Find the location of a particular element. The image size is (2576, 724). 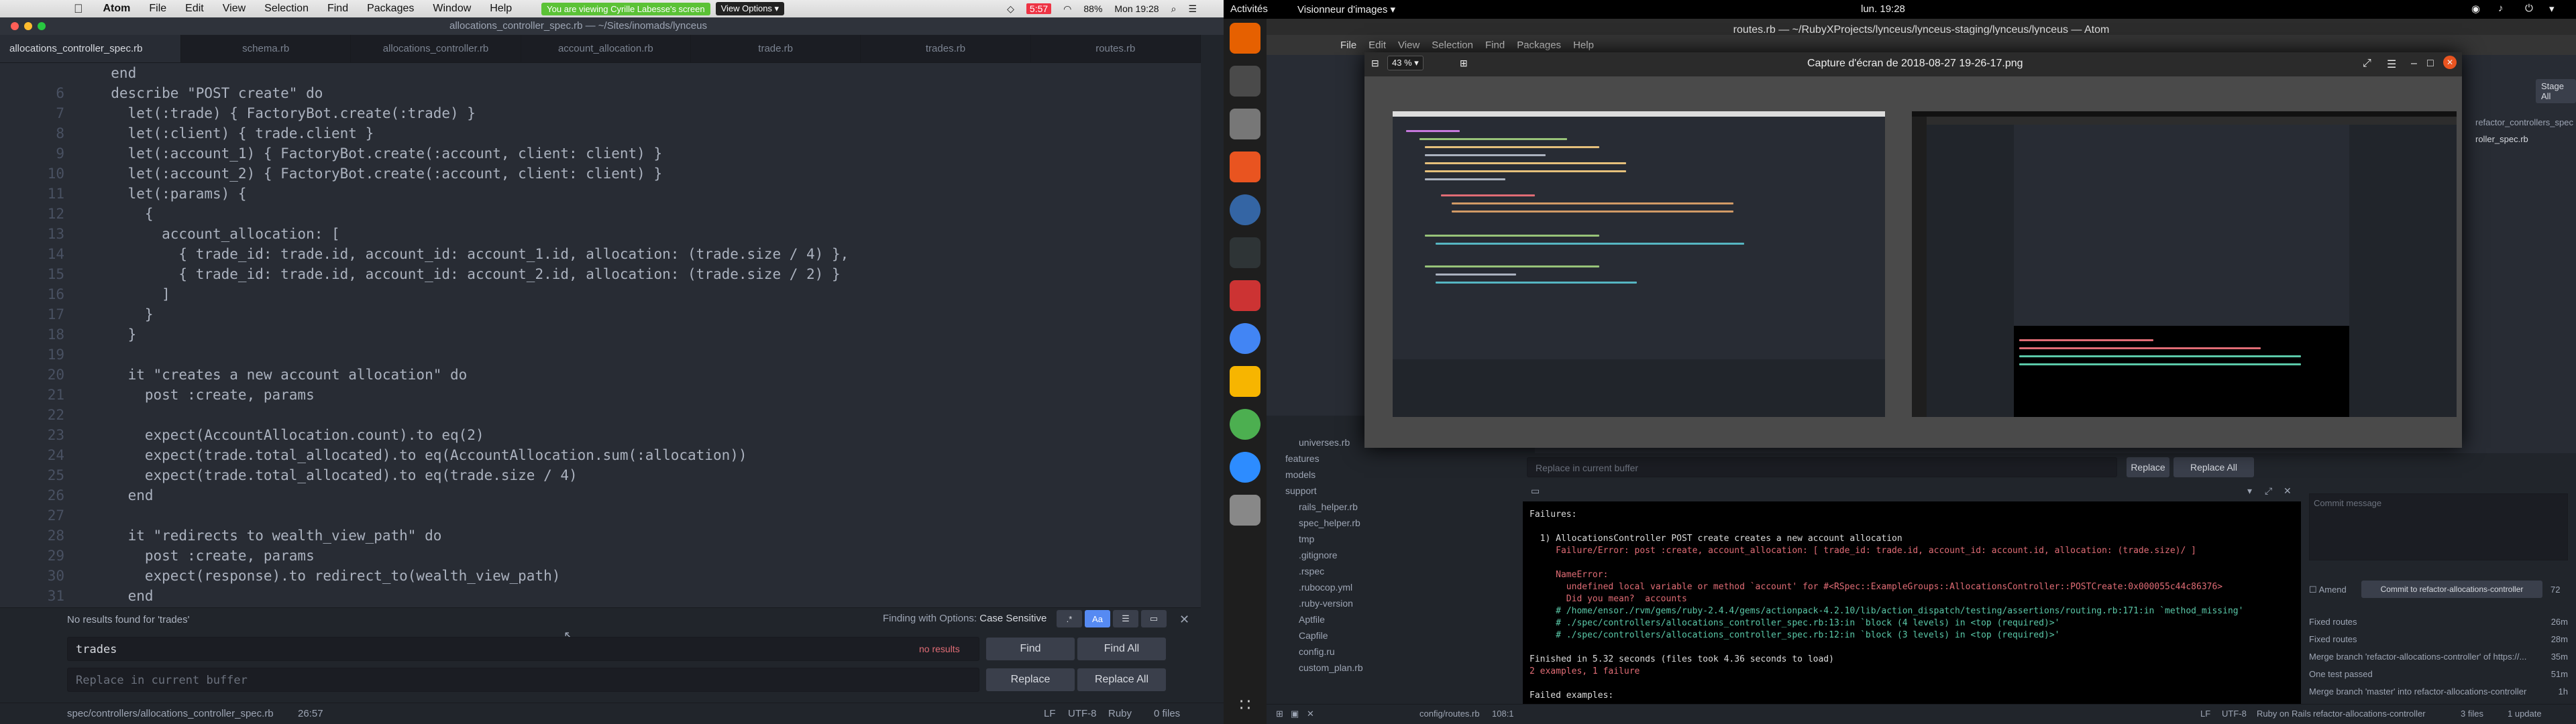

code-line: 19 is located at coordinates (600, 355).